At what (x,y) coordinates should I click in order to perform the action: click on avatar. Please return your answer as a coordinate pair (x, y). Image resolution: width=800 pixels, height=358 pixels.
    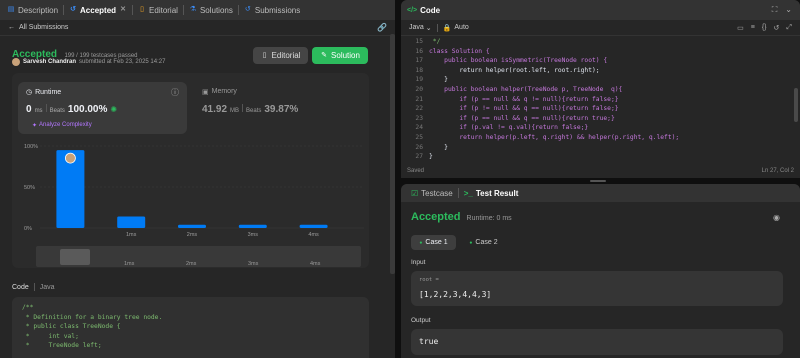
    Looking at the image, I should click on (16, 62).